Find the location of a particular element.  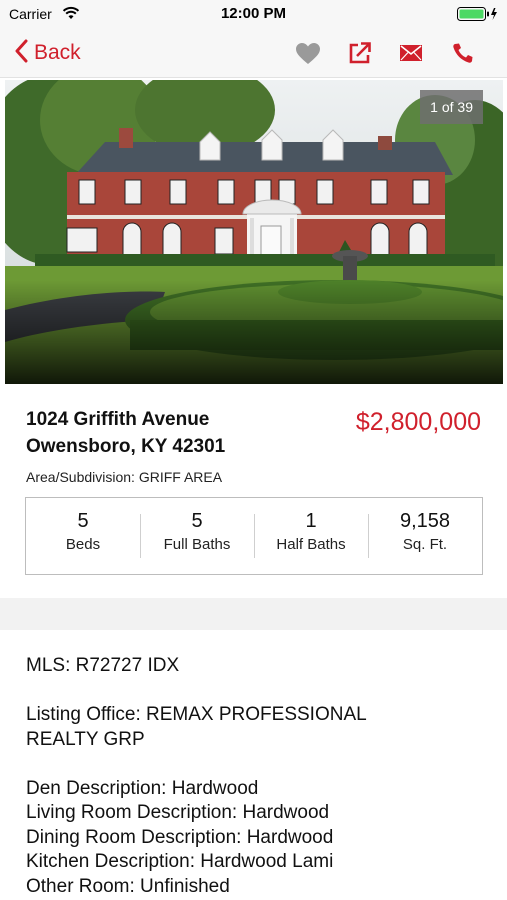

stat-value: 1 is located at coordinates (311, 521).